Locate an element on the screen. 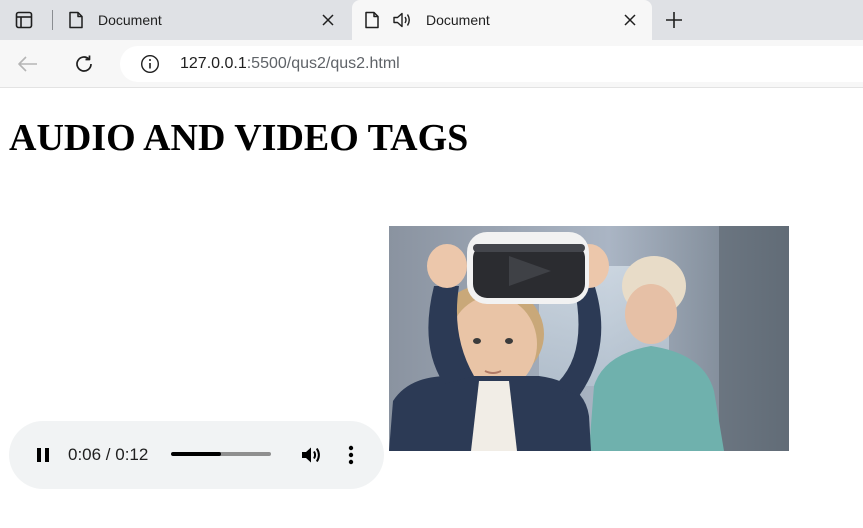  site-info-icon is located at coordinates (150, 64).